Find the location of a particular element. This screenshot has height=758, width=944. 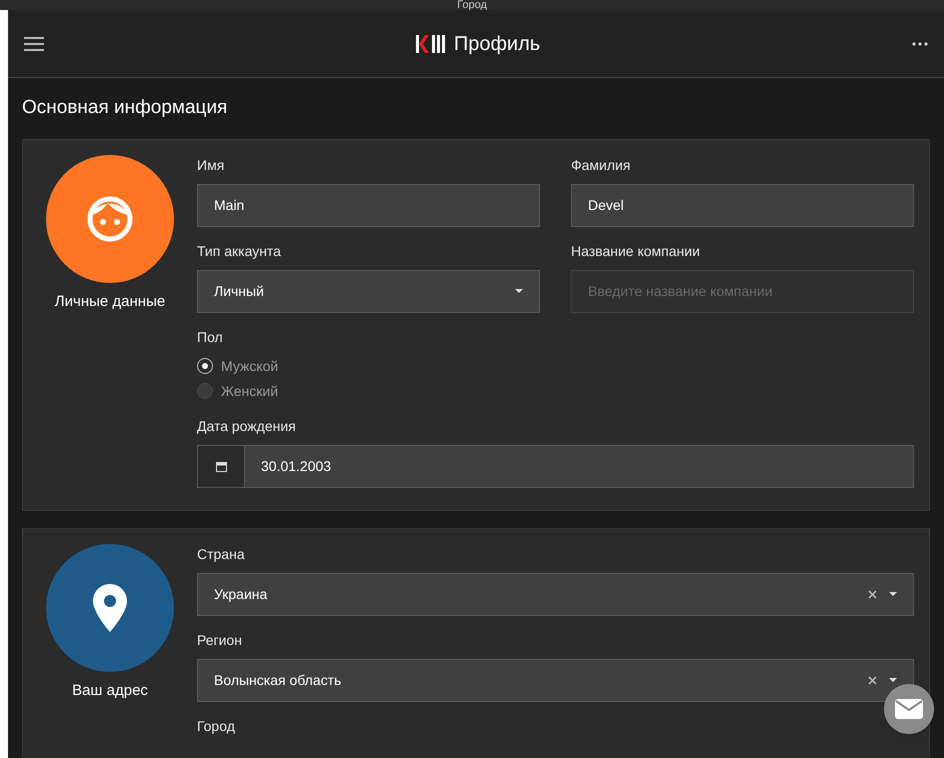

calendar-icon is located at coordinates (221, 466).